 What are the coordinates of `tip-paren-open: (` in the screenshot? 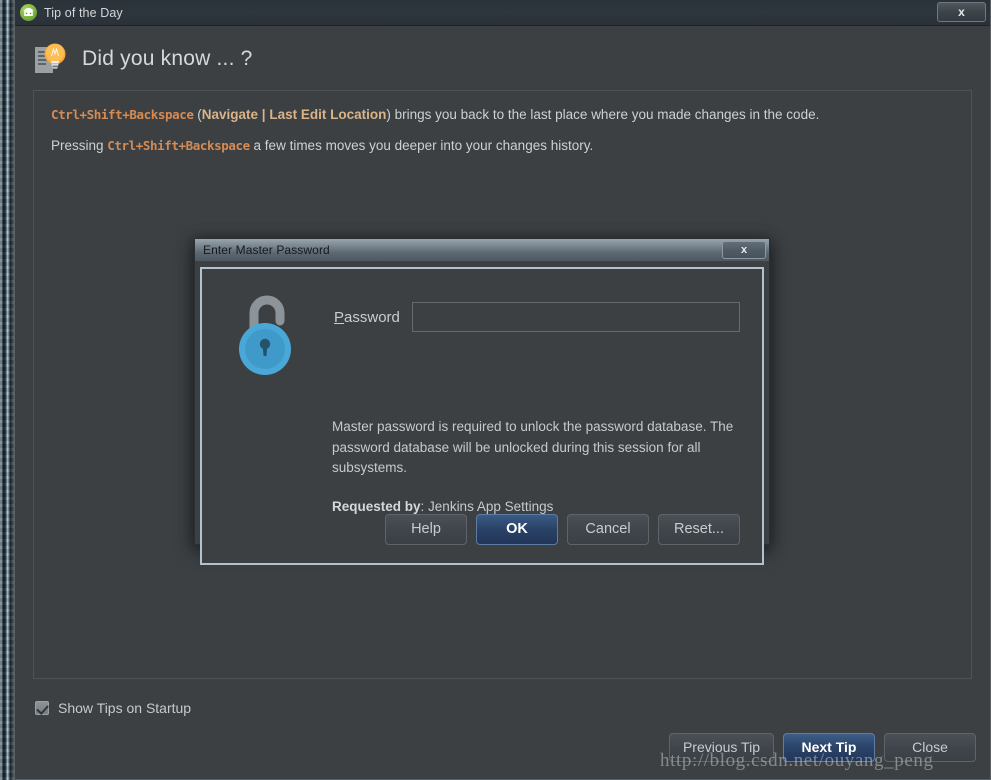 It's located at (197, 114).